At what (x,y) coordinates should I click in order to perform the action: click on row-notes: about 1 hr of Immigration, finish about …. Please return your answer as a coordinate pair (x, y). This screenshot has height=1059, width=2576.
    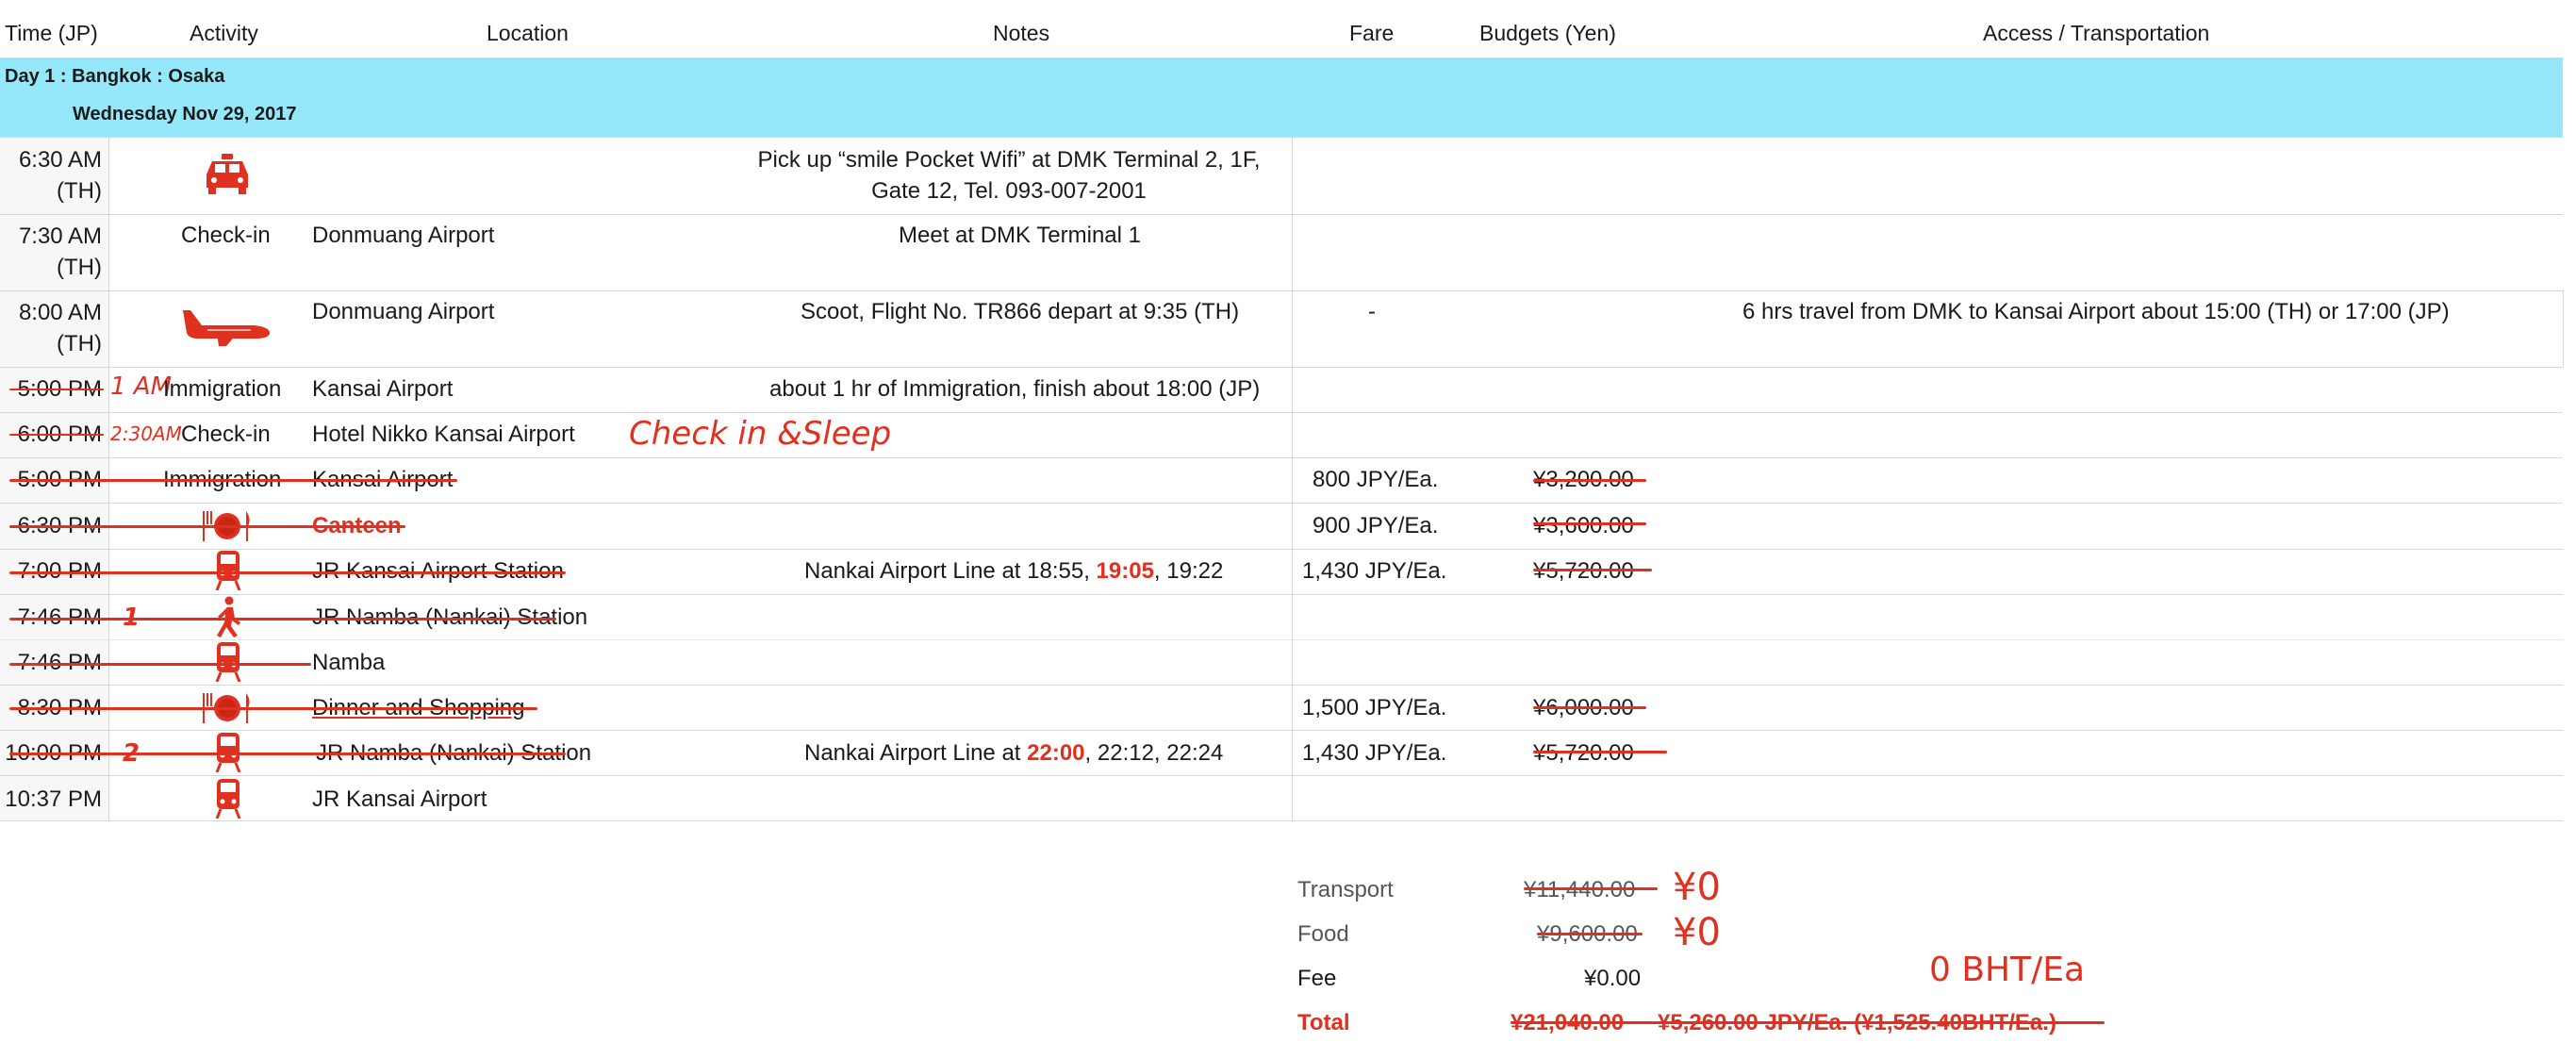
    Looking at the image, I should click on (1015, 389).